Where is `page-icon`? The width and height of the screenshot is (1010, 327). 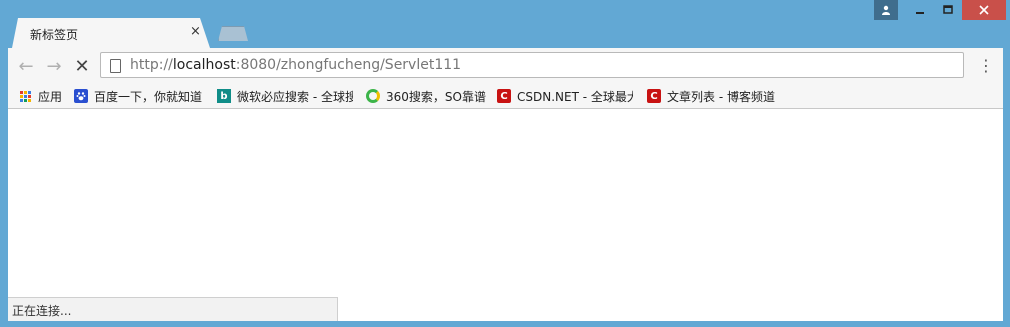 page-icon is located at coordinates (115, 66).